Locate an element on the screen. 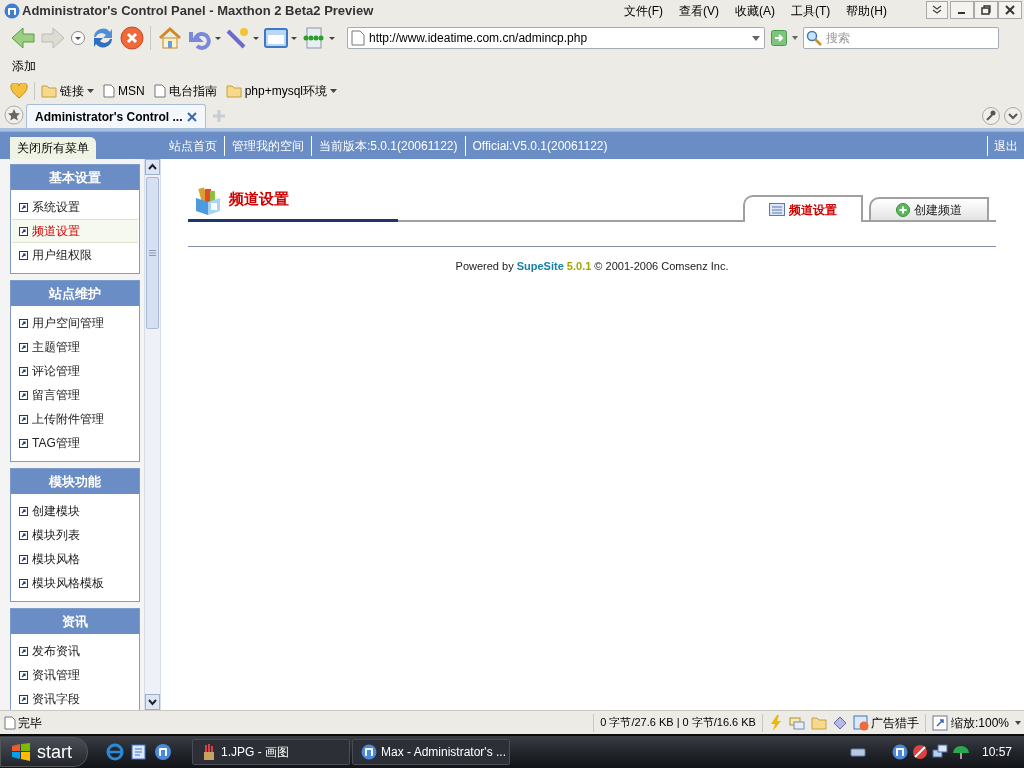 The height and width of the screenshot is (768, 1024). menu-item: 文件(F) is located at coordinates (643, 11).